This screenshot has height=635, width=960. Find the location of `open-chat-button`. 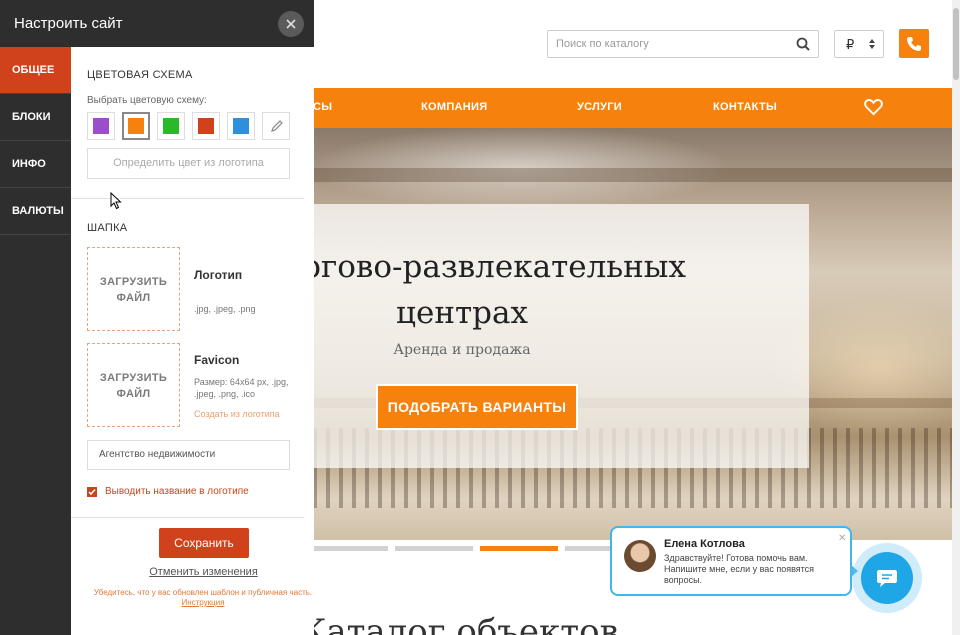

open-chat-button is located at coordinates (887, 578).